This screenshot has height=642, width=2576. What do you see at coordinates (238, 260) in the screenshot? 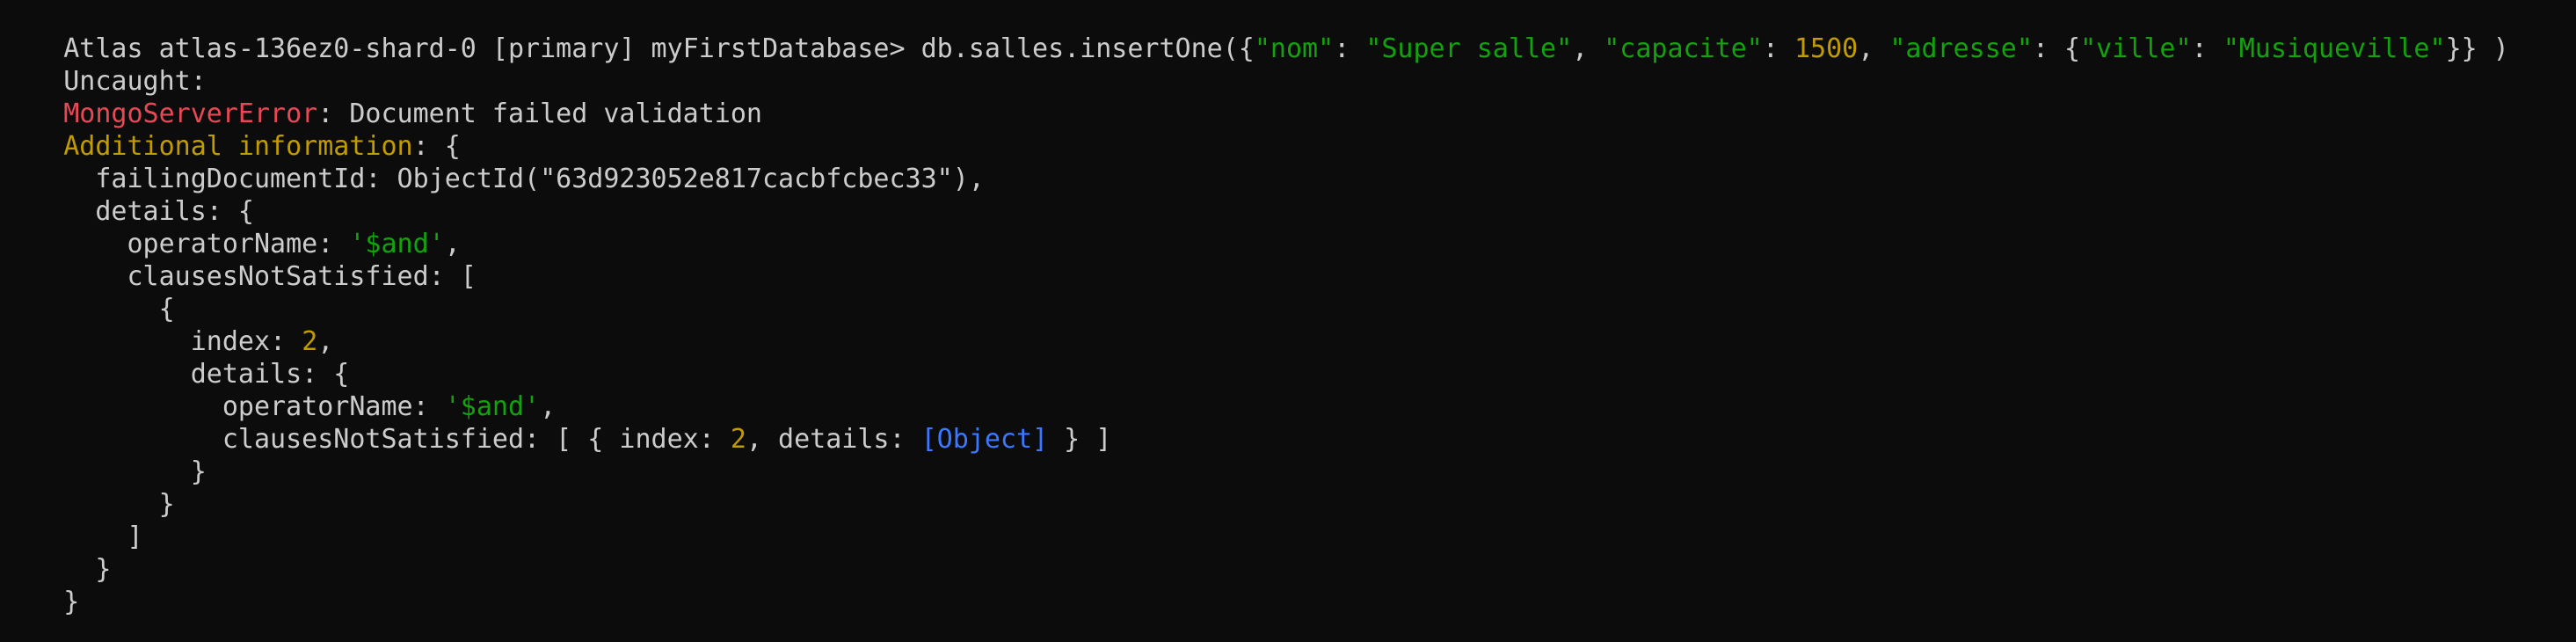
I see `terminal-line-clauses-open: clausesNotSatisfied: [` at bounding box center [238, 260].